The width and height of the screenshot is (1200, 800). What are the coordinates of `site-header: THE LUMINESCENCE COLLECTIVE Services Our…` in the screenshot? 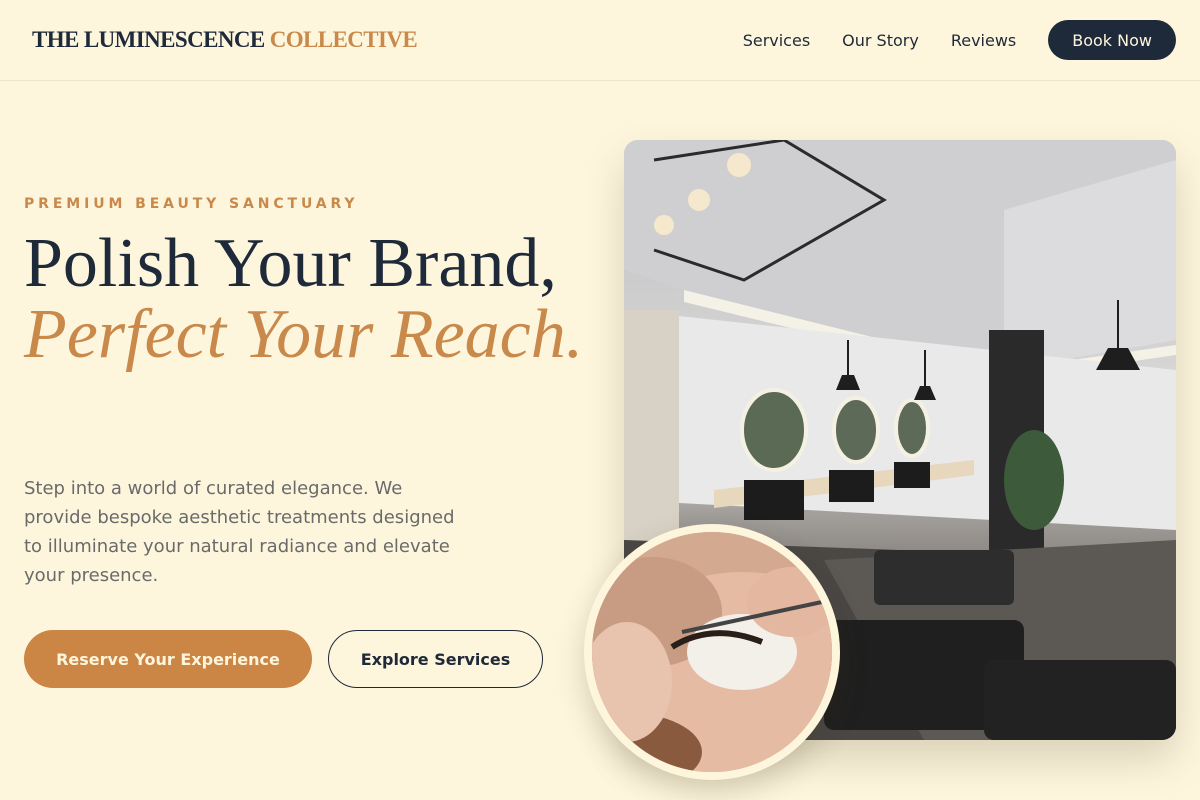 It's located at (600, 40).